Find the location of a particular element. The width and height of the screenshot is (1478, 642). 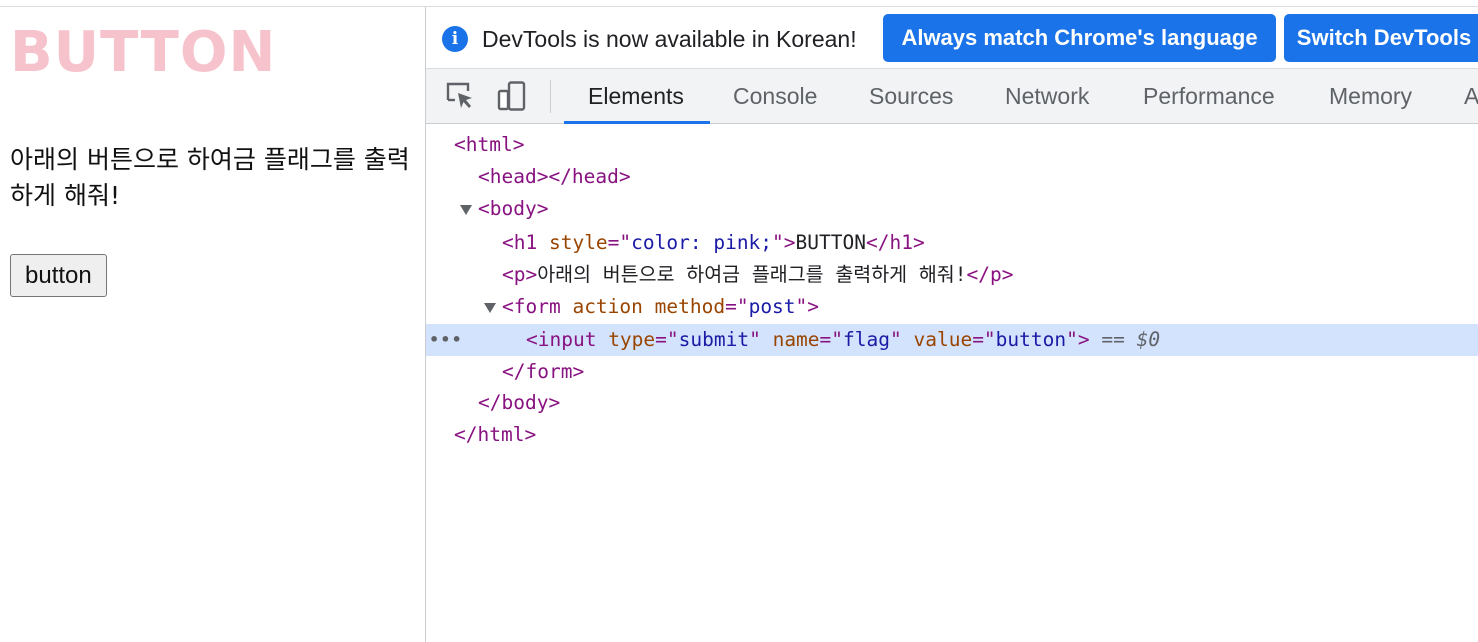

form-eq: =" is located at coordinates (737, 306).